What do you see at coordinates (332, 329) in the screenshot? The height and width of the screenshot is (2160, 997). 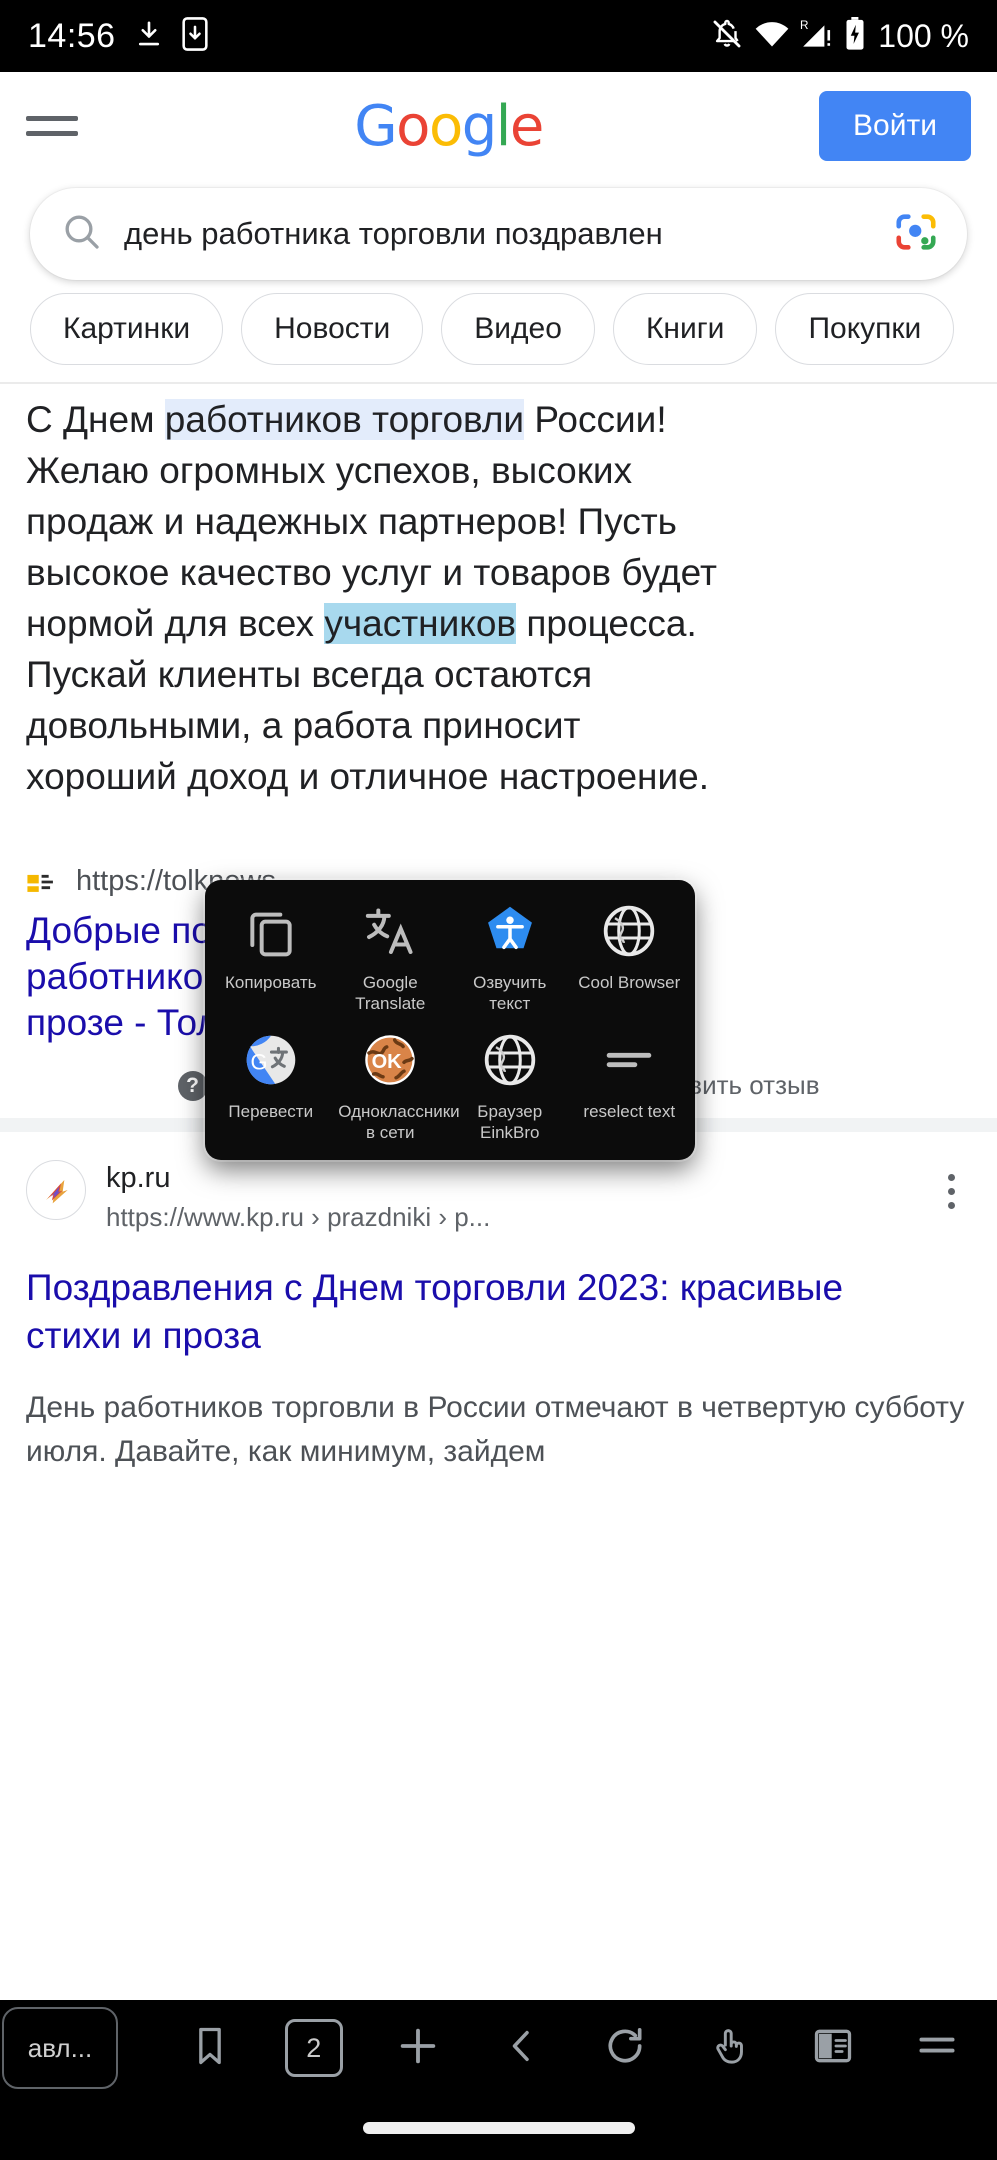 I see `chip-news: Новости` at bounding box center [332, 329].